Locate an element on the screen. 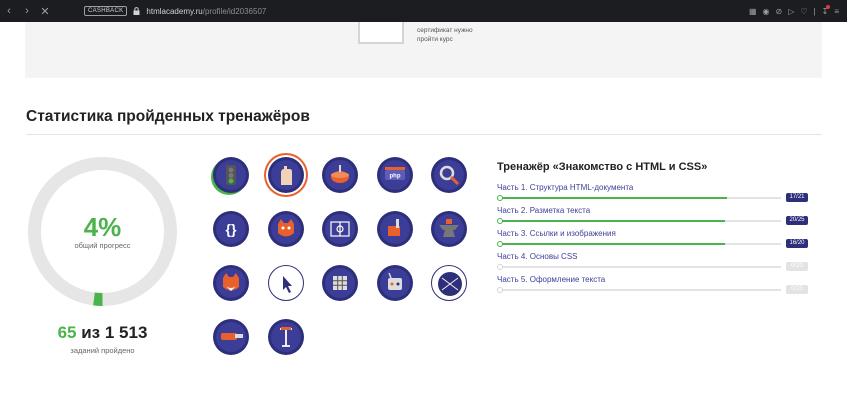 The image size is (847, 410). anvil-icon is located at coordinates (449, 228).